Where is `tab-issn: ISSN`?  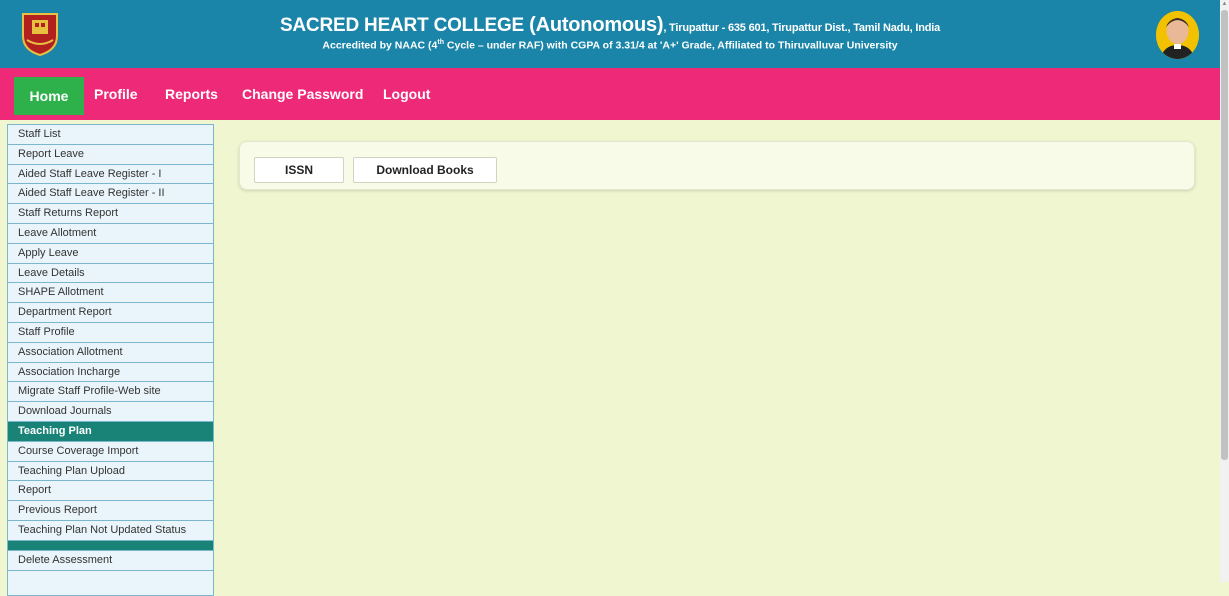 tab-issn: ISSN is located at coordinates (299, 170).